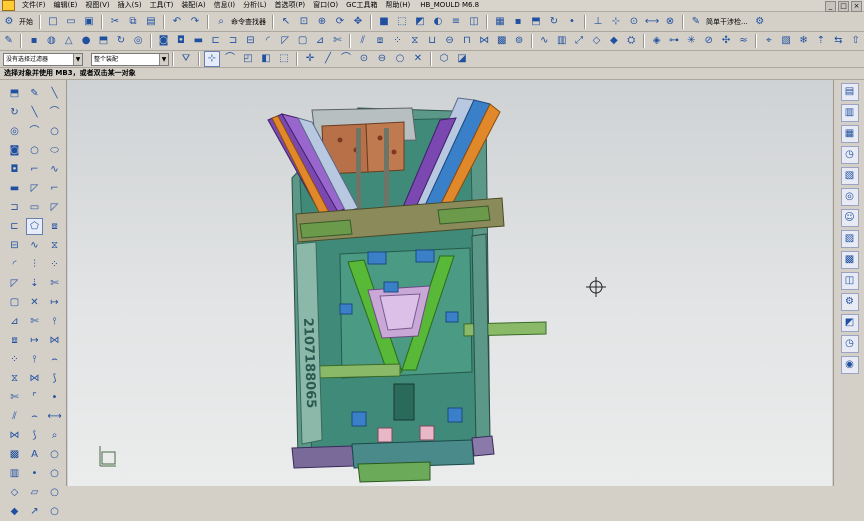  Describe the element at coordinates (51, 41) in the screenshot. I see `cylinder-icon: ◍` at that location.